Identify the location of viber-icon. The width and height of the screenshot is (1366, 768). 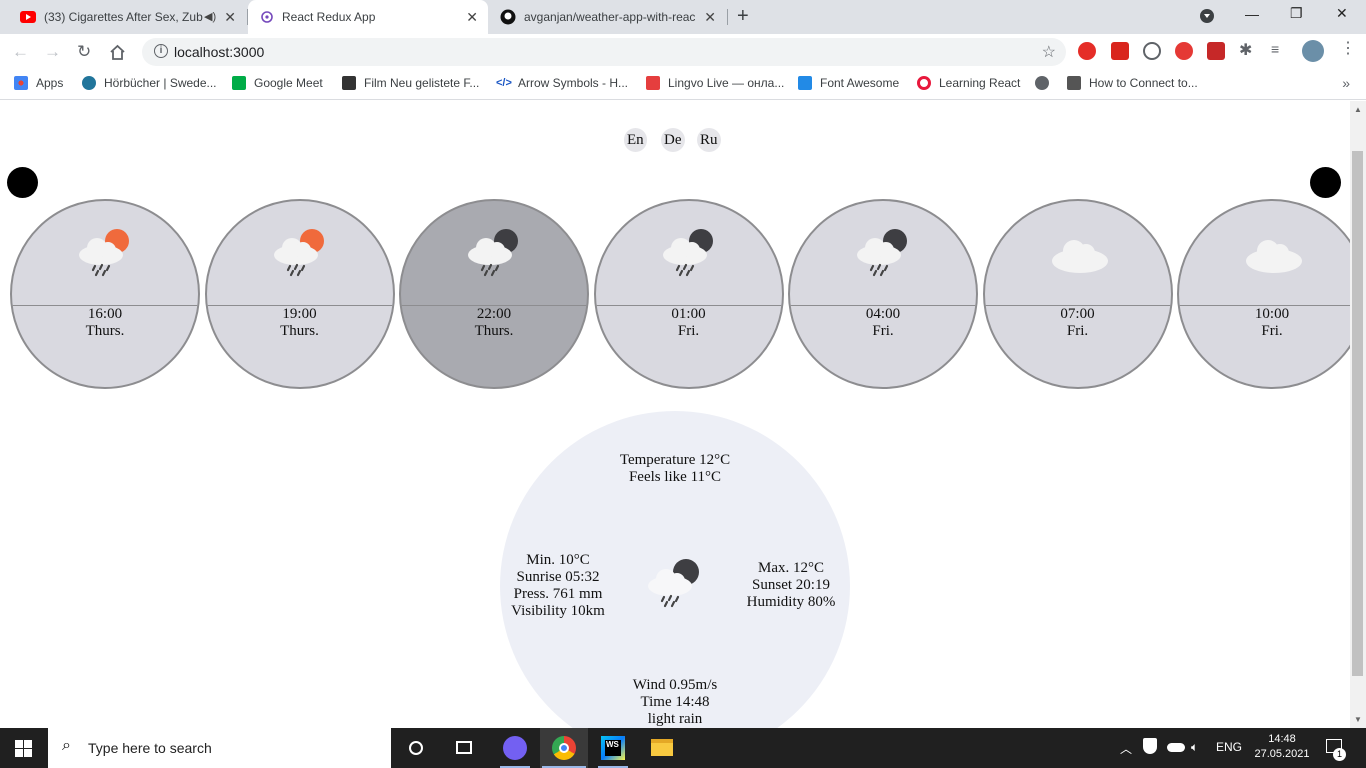
(515, 748).